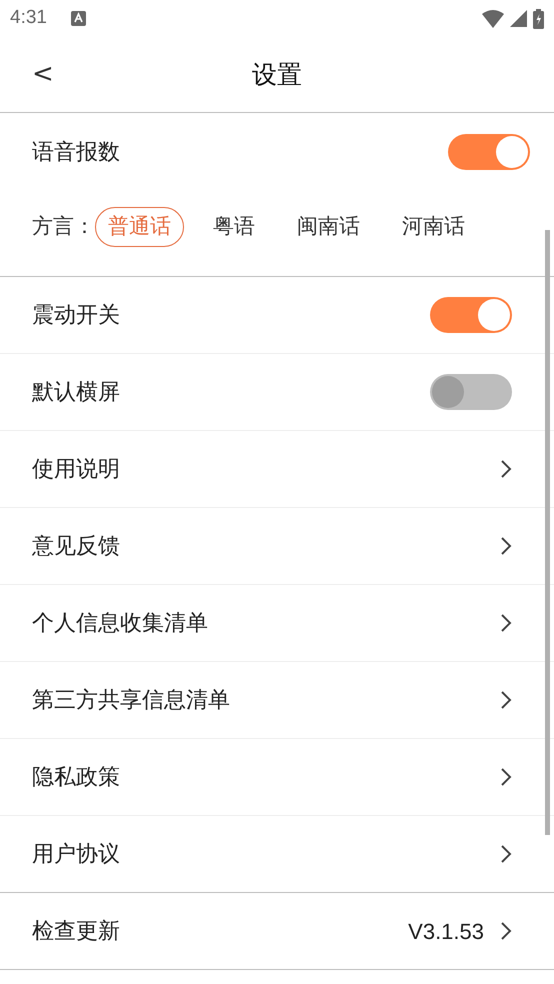 This screenshot has height=984, width=554. I want to click on version-text: V3.1.53, so click(446, 932).